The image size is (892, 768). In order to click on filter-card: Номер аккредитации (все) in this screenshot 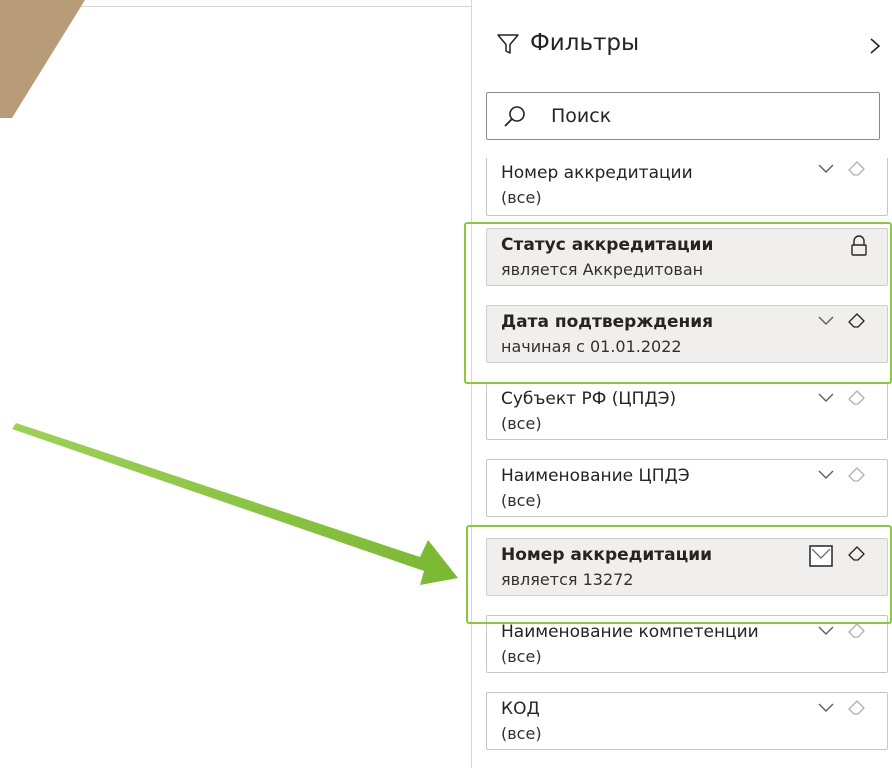, I will do `click(687, 187)`.